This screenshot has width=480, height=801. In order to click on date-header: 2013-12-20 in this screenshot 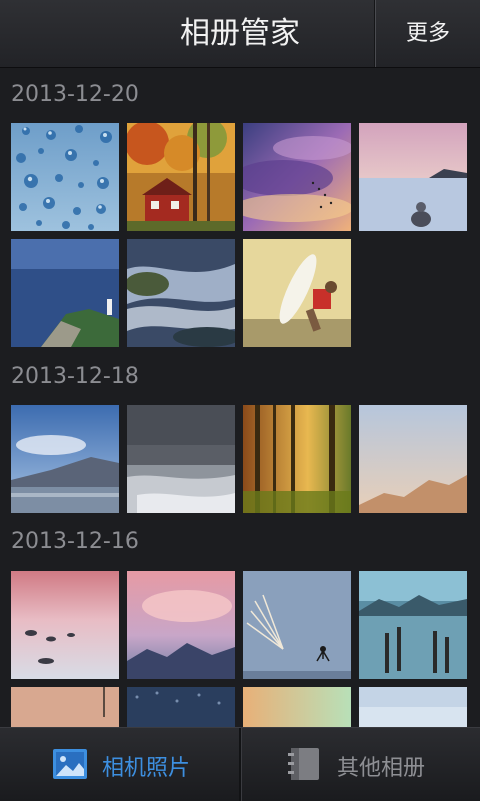, I will do `click(75, 94)`.